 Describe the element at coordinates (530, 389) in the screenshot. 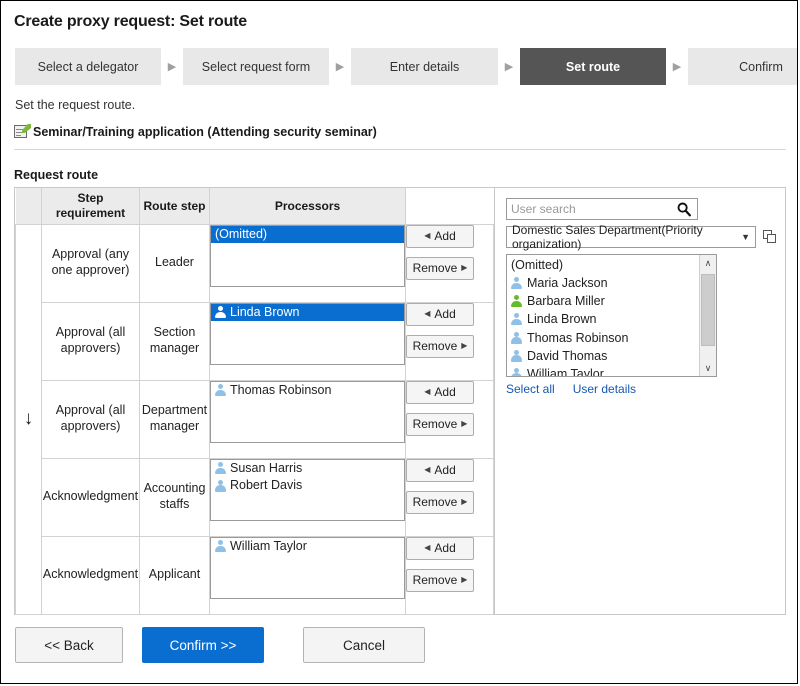

I see `select-all-link: Select all` at that location.